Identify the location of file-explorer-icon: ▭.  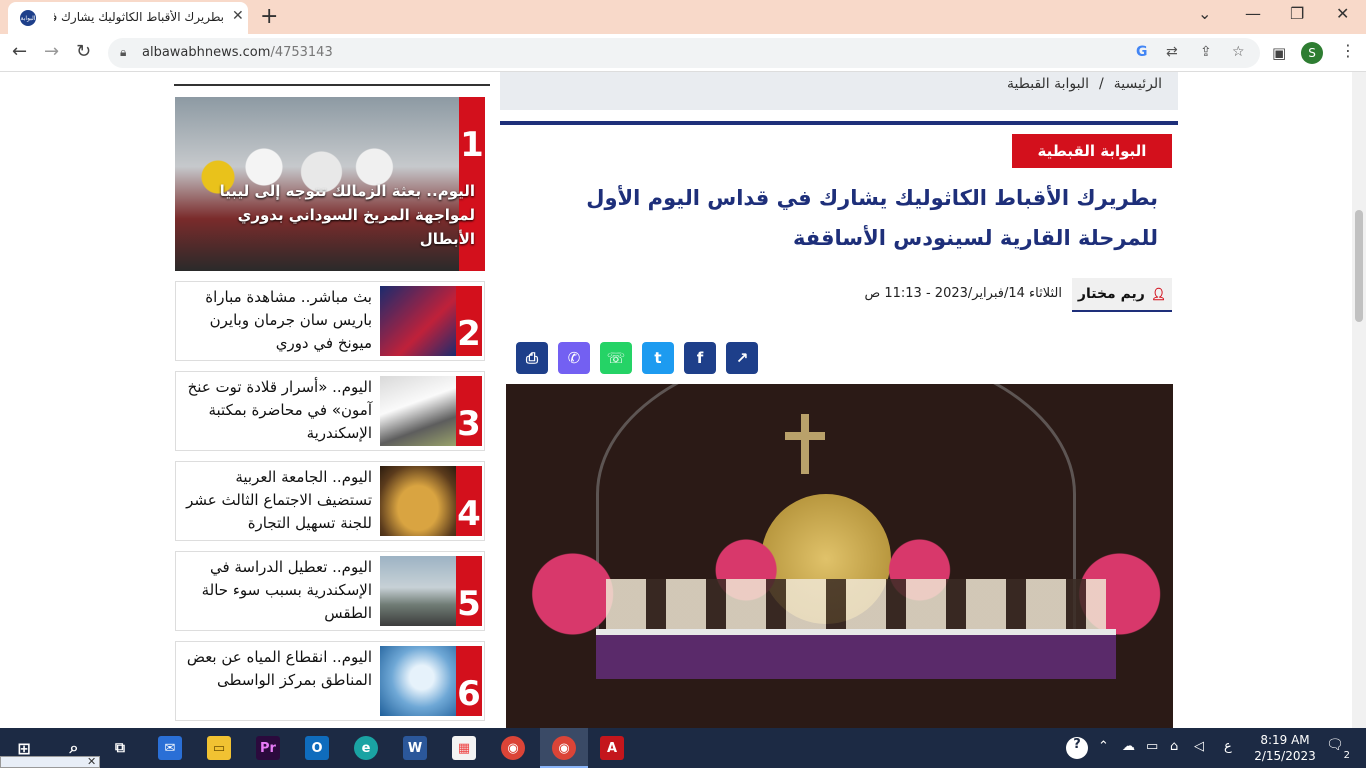
(219, 748).